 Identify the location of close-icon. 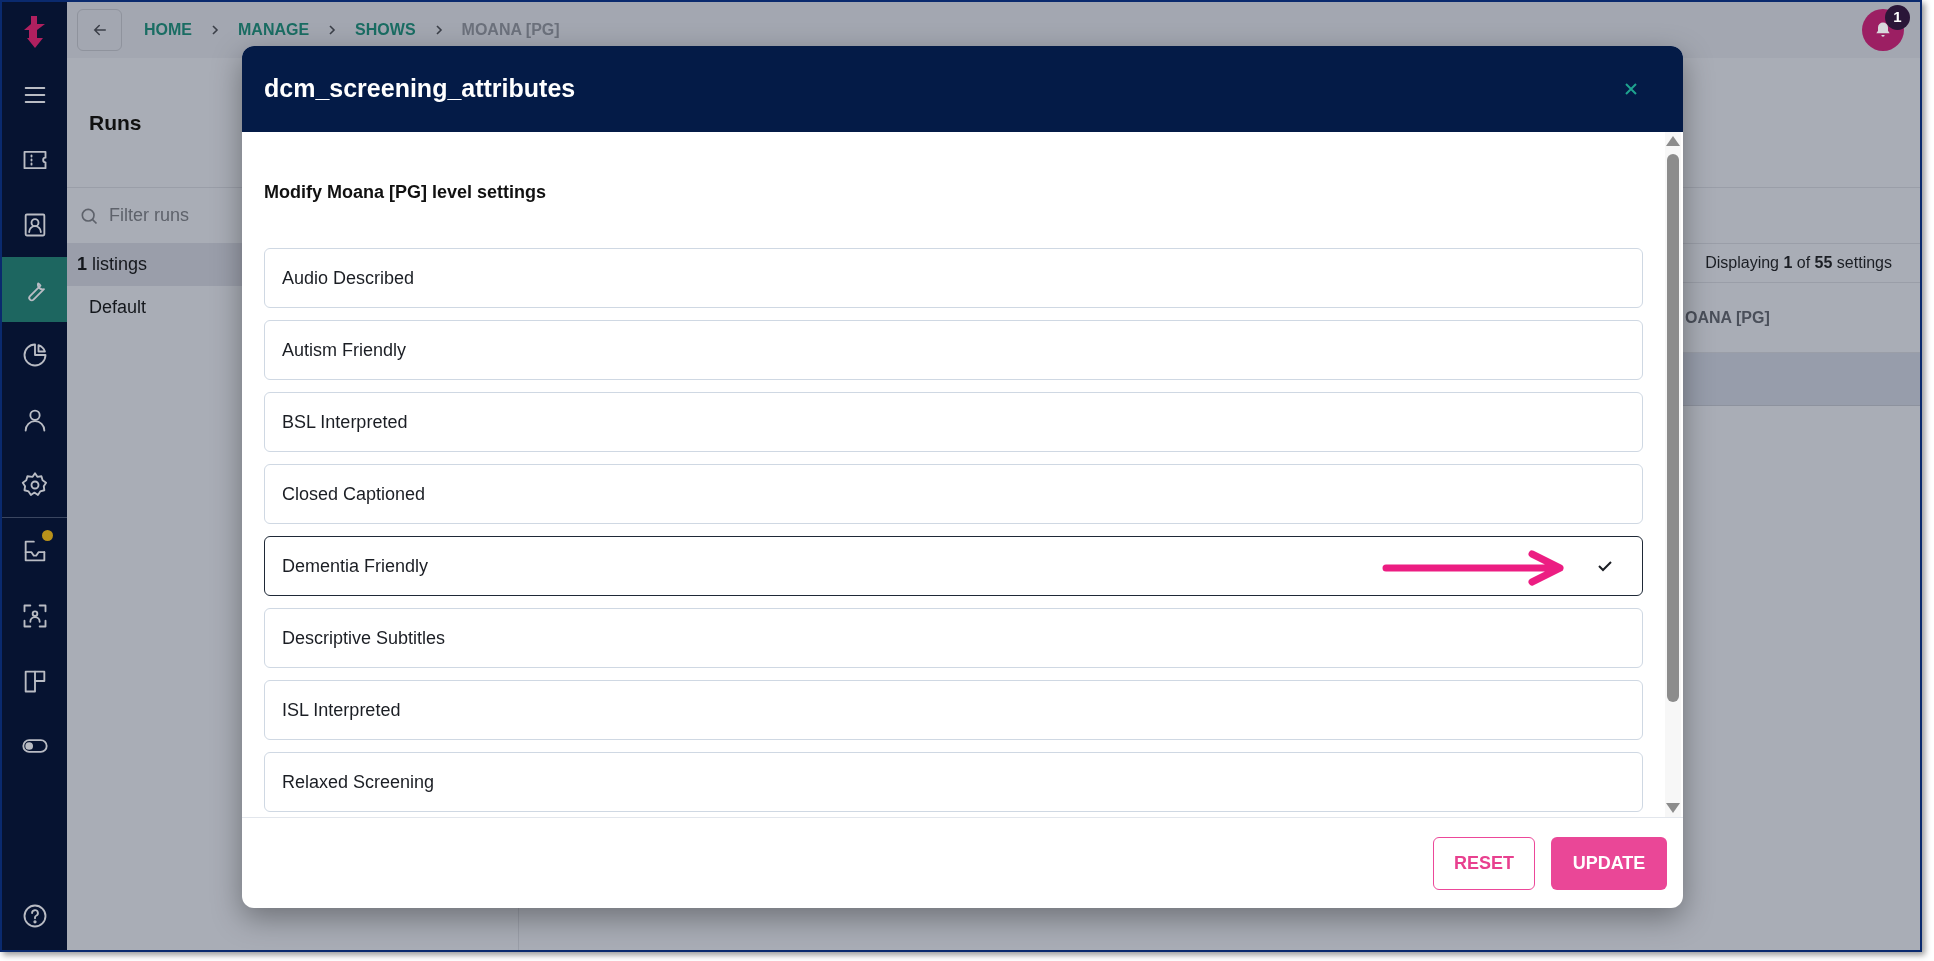
(1631, 89).